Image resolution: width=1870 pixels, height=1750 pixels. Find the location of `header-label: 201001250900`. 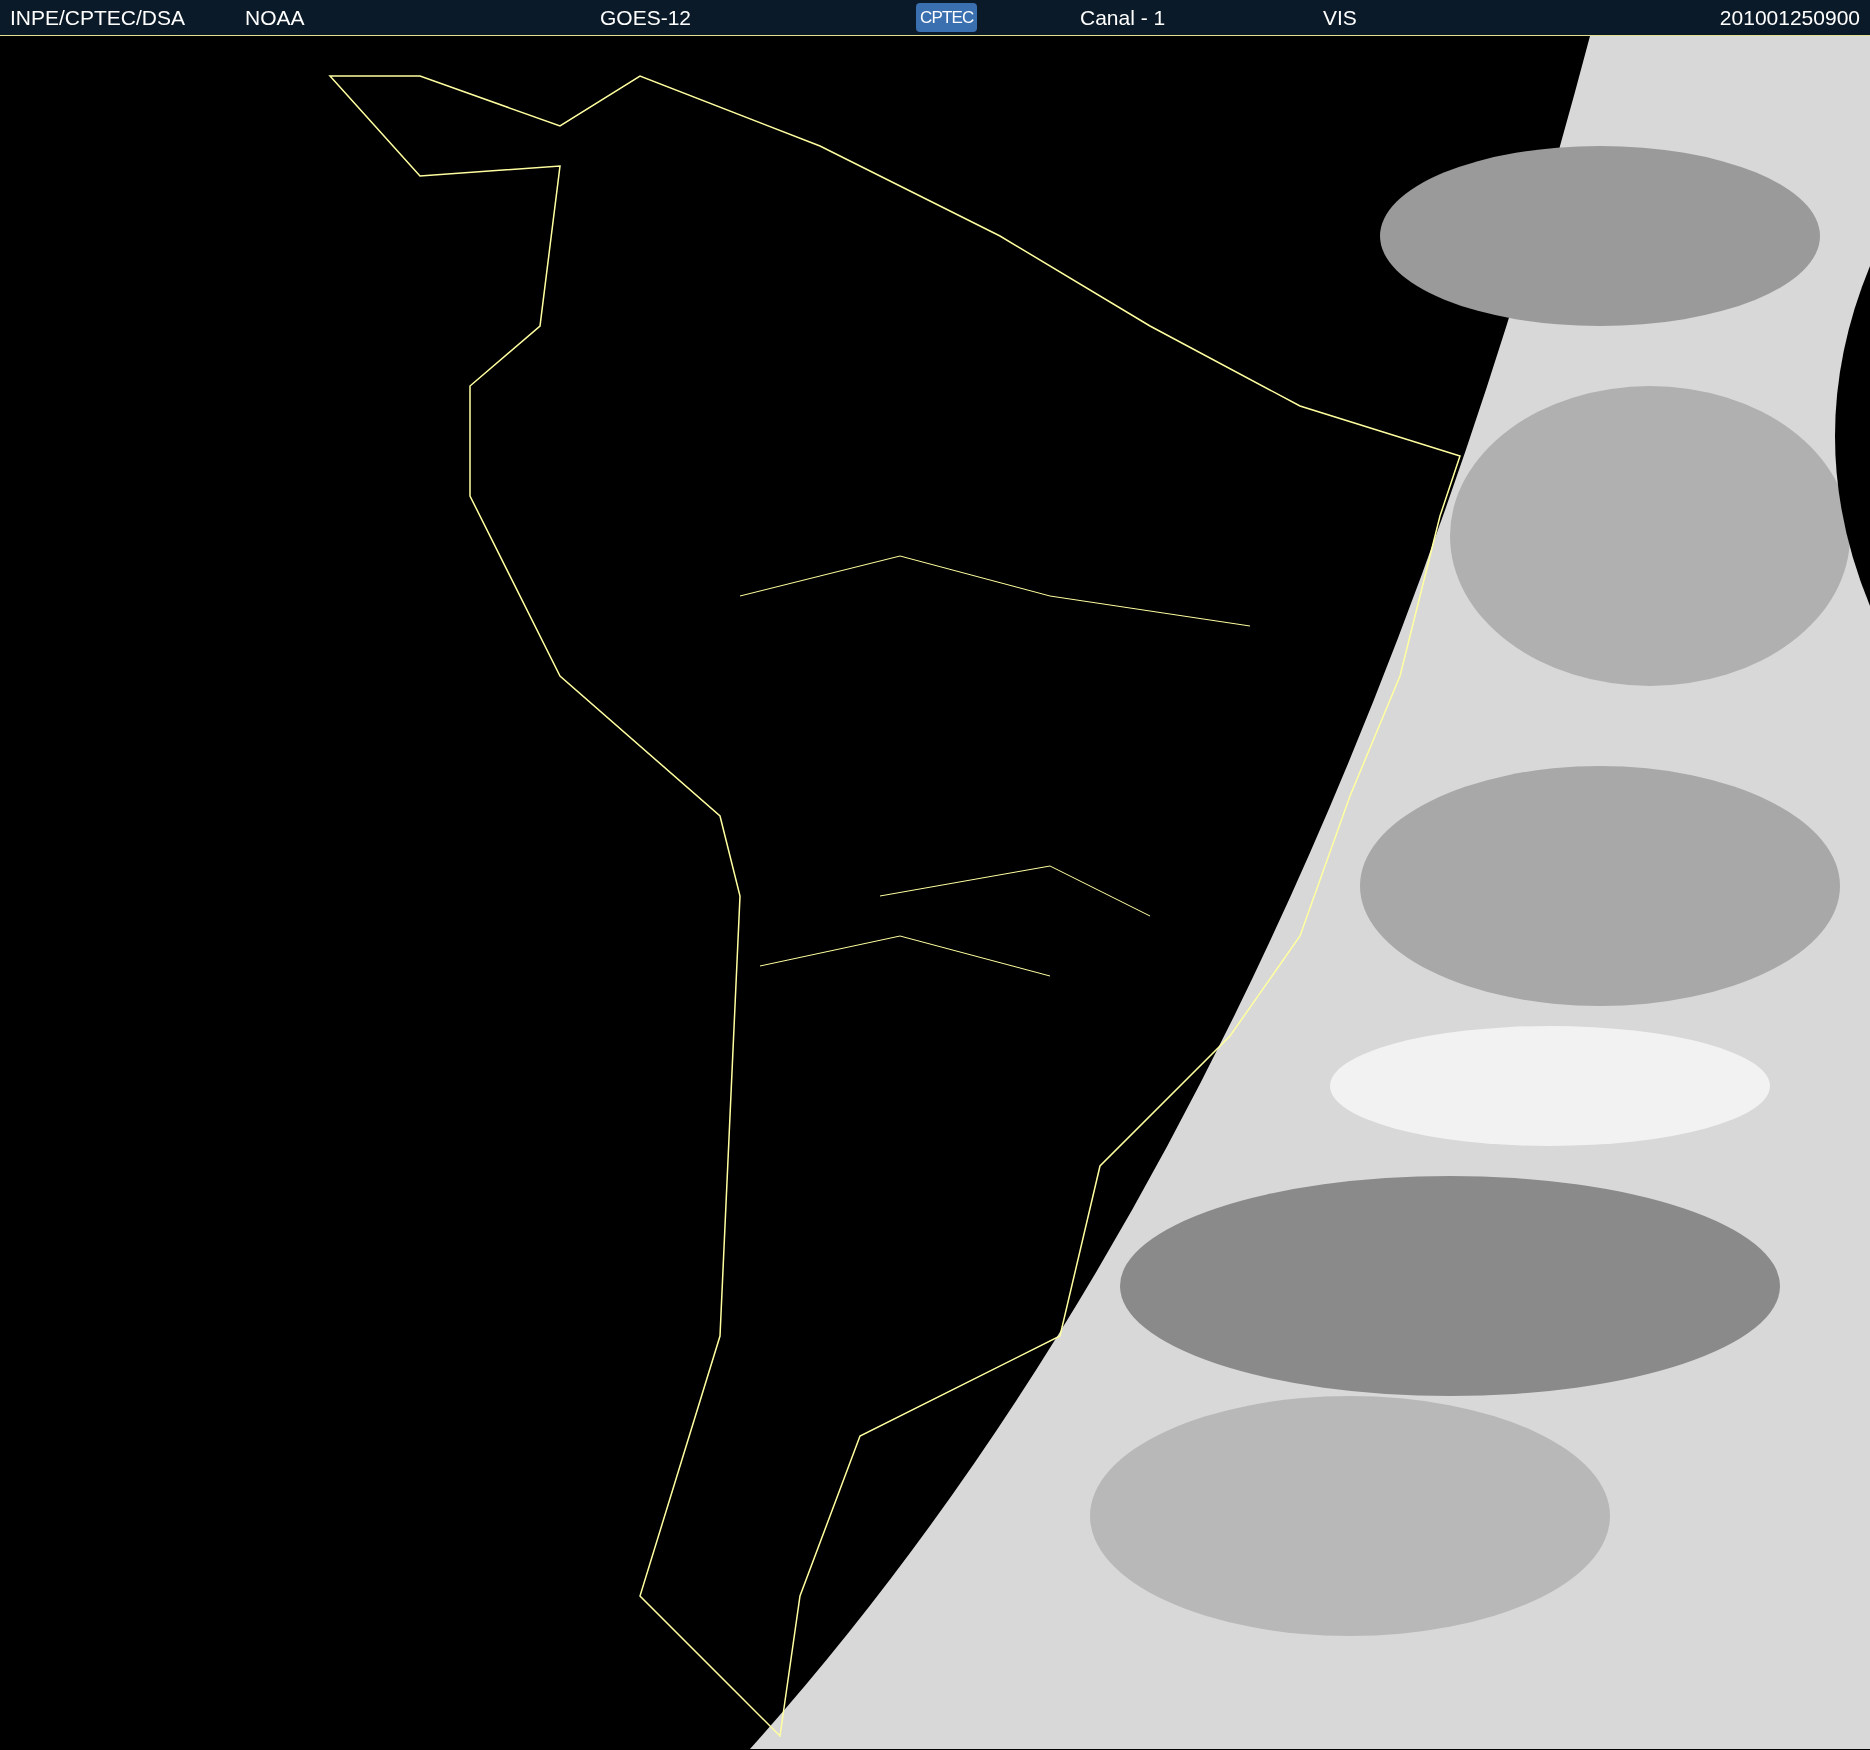

header-label: 201001250900 is located at coordinates (1789, 17).